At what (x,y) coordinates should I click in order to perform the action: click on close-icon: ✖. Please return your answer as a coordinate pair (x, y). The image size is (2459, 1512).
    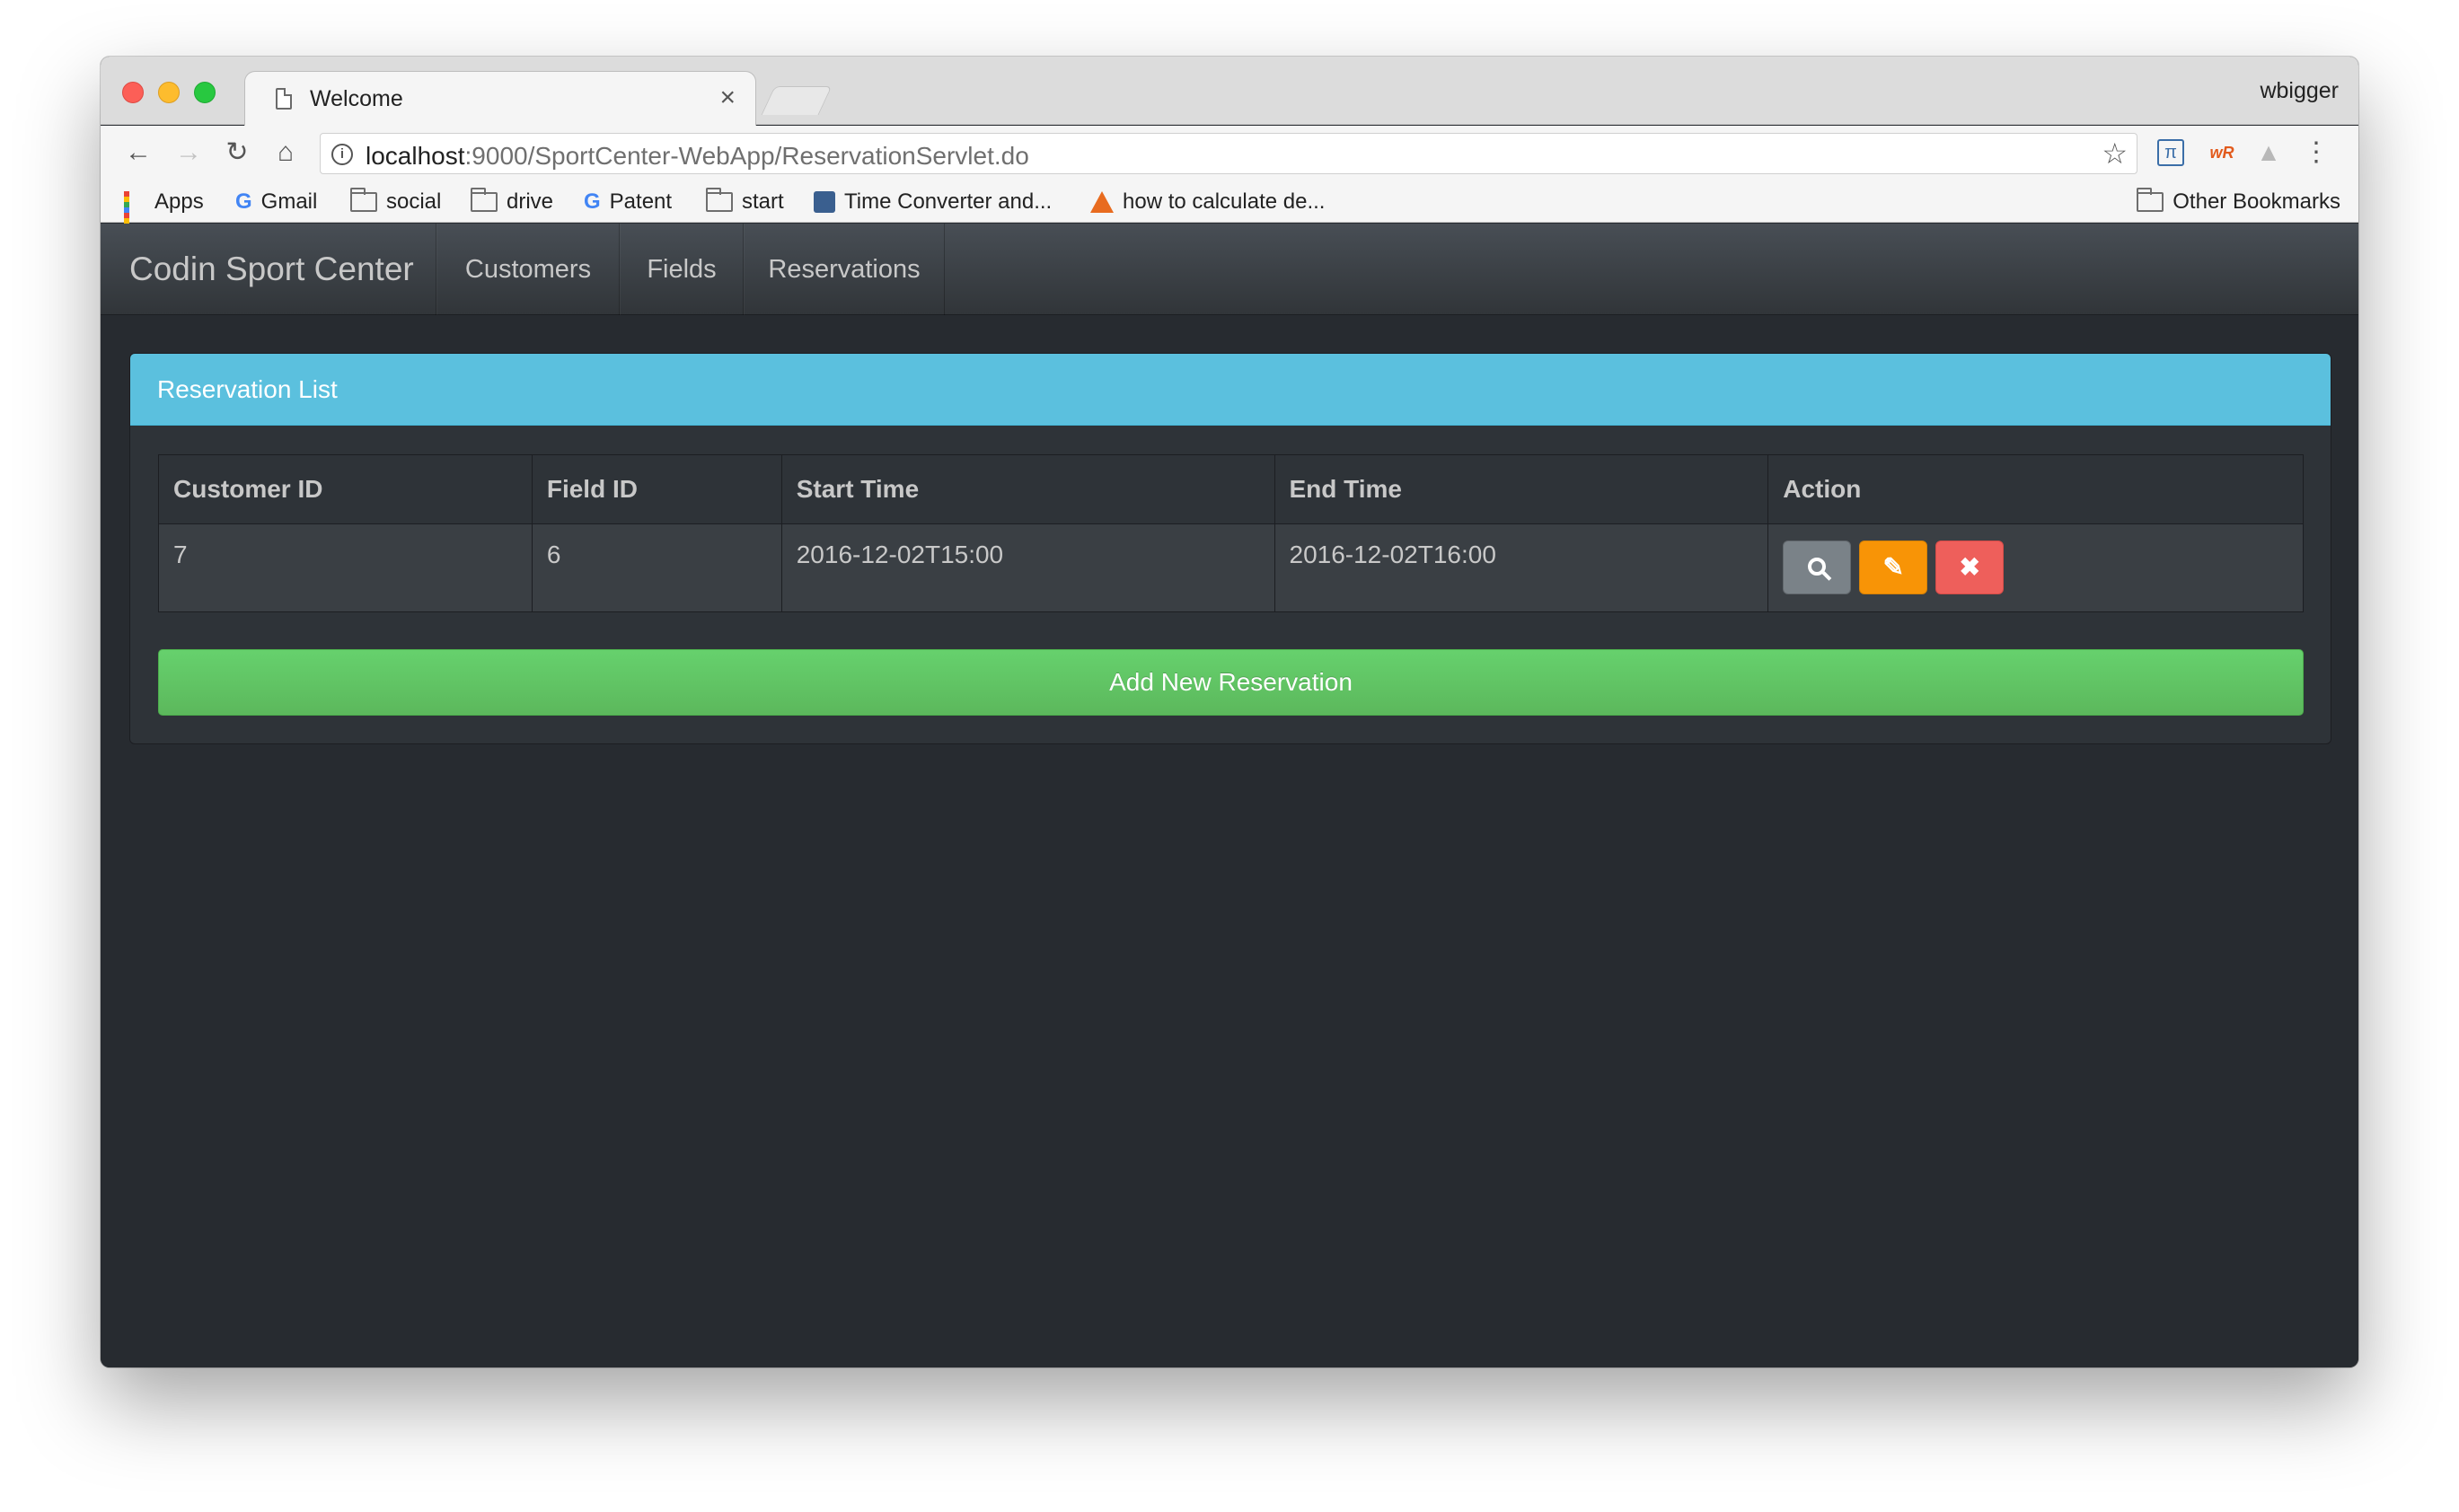
    Looking at the image, I should click on (1969, 567).